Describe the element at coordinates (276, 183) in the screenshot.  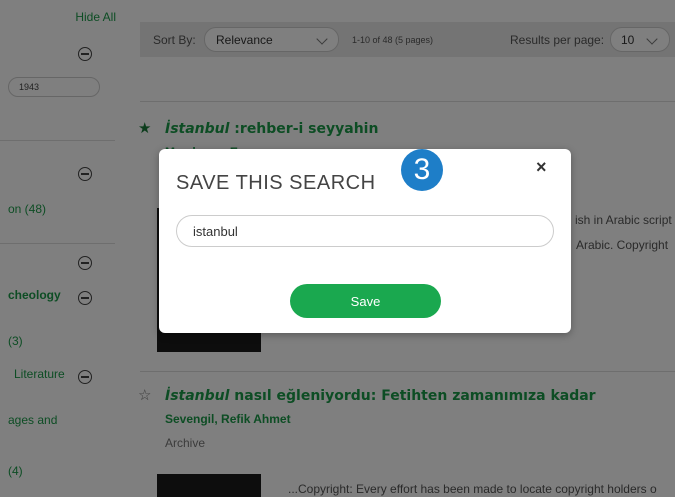
I see `dialog-title: SAVE THIS SEARCH` at that location.